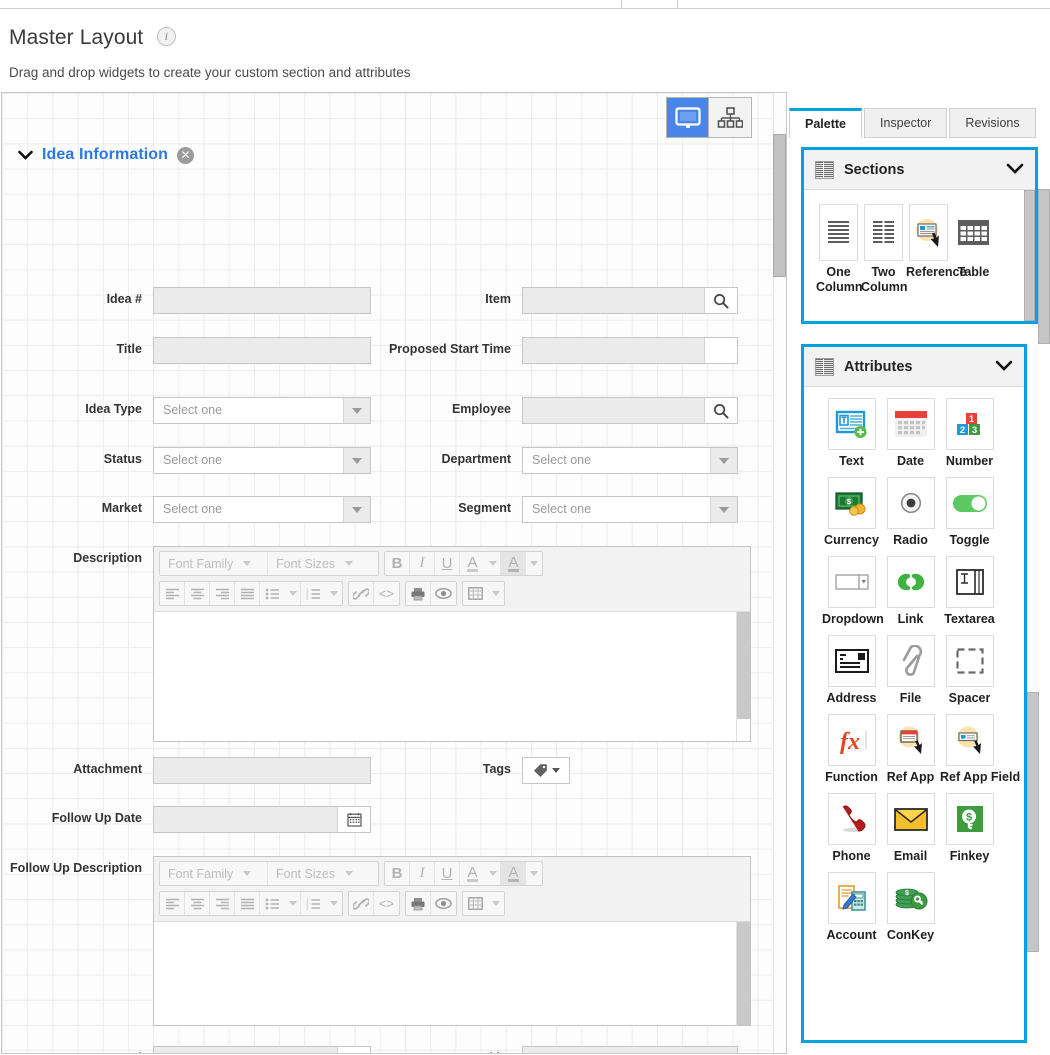 The image size is (1050, 1055). What do you see at coordinates (630, 350) in the screenshot?
I see `input-proposed-start-time` at bounding box center [630, 350].